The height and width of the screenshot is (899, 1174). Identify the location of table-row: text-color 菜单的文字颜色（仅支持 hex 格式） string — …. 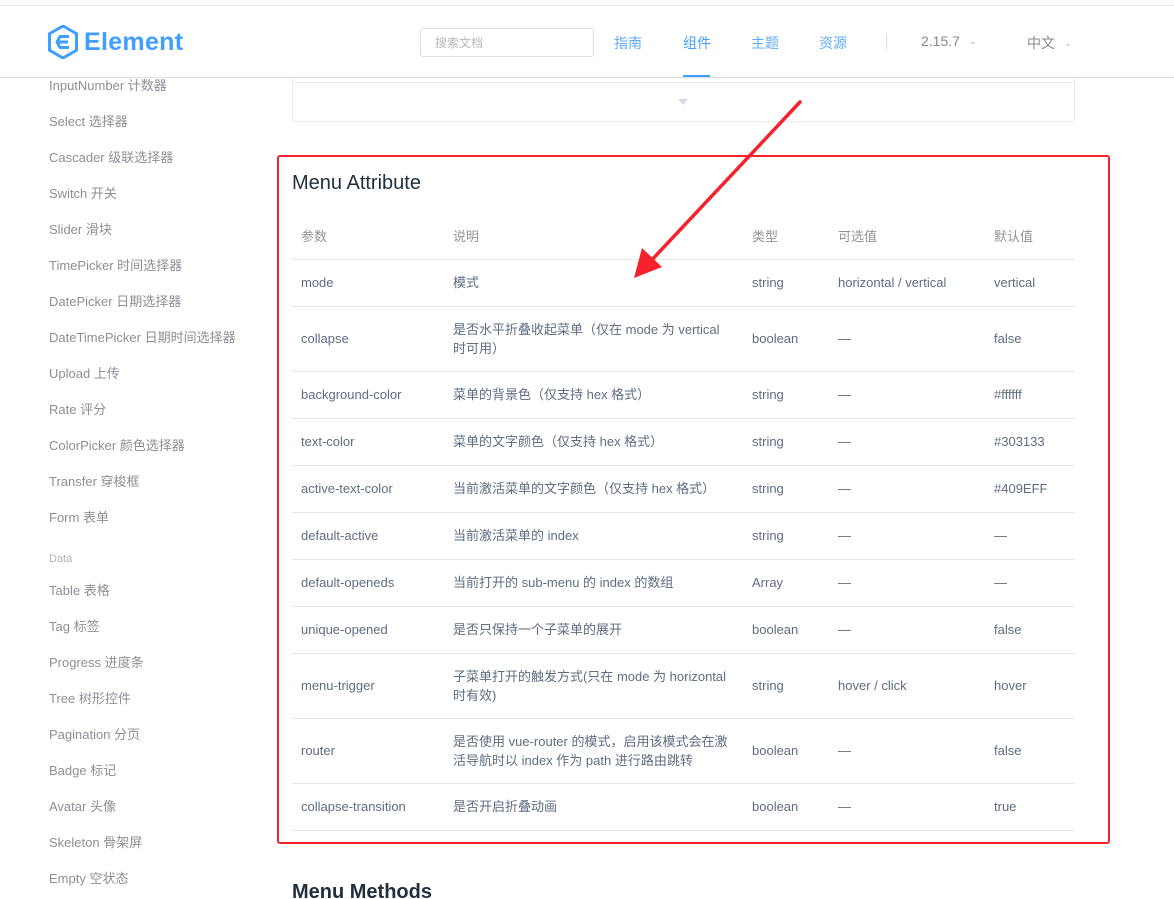
(683, 442).